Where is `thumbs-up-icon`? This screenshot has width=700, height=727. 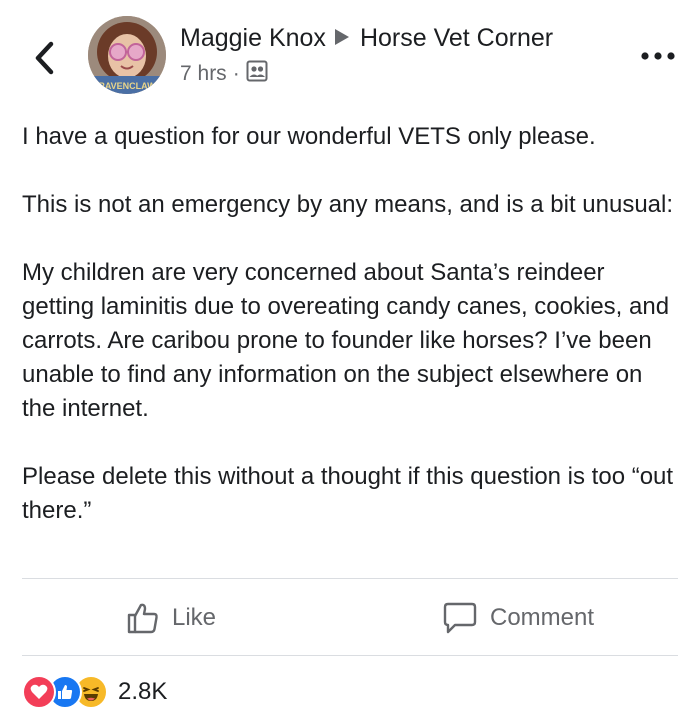
thumbs-up-icon is located at coordinates (142, 618).